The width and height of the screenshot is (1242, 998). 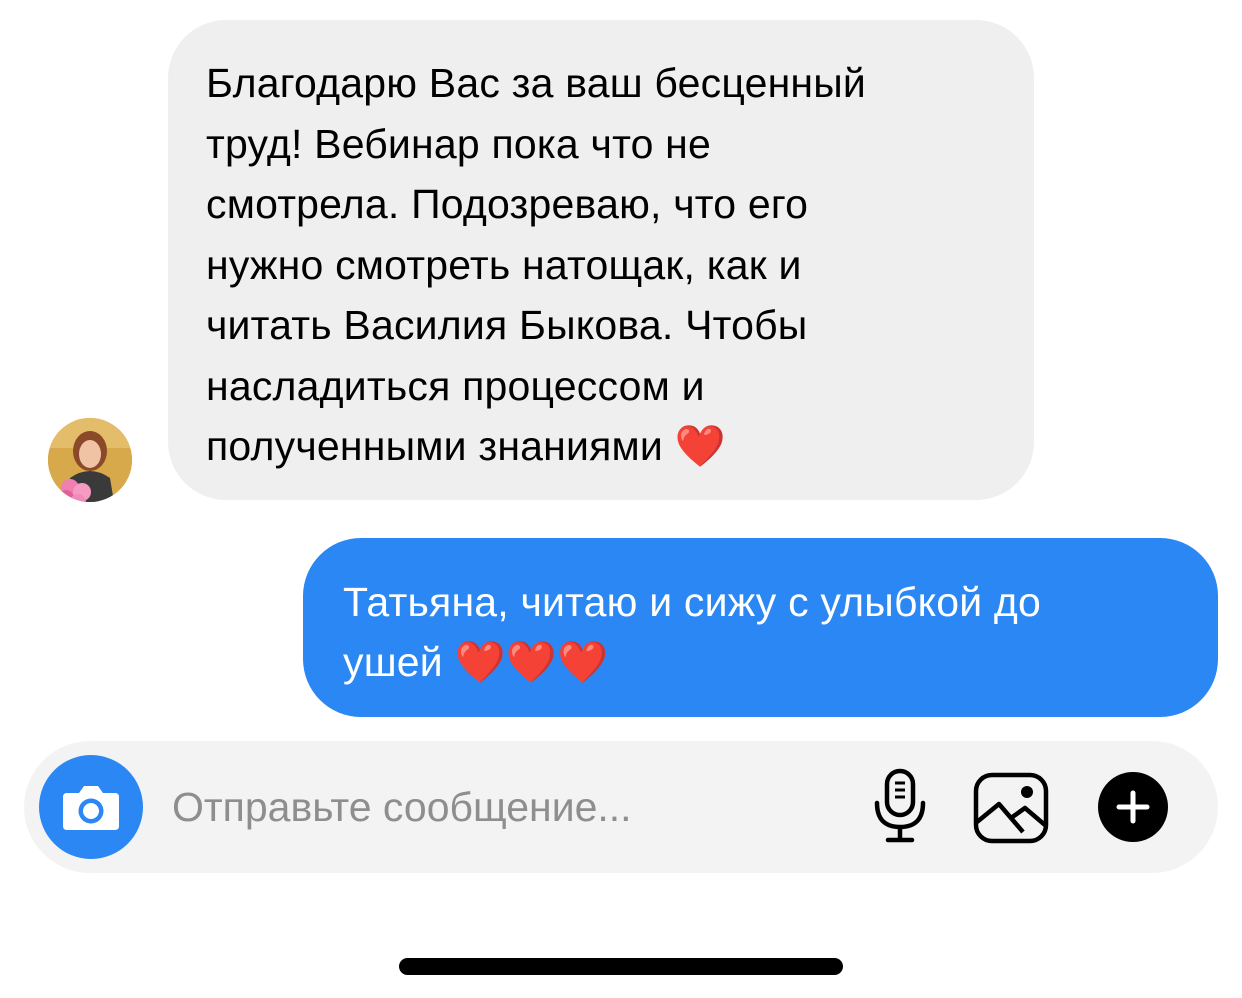 I want to click on message-composer, so click(x=621, y=807).